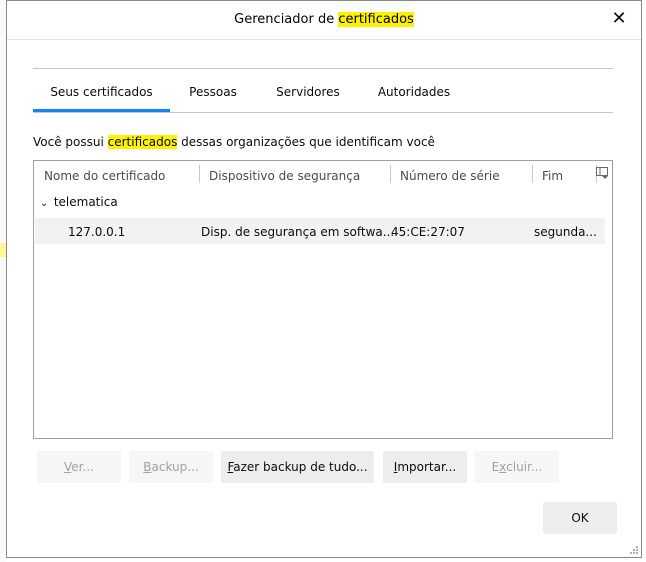  I want to click on backup-accesskey: B, so click(147, 467).